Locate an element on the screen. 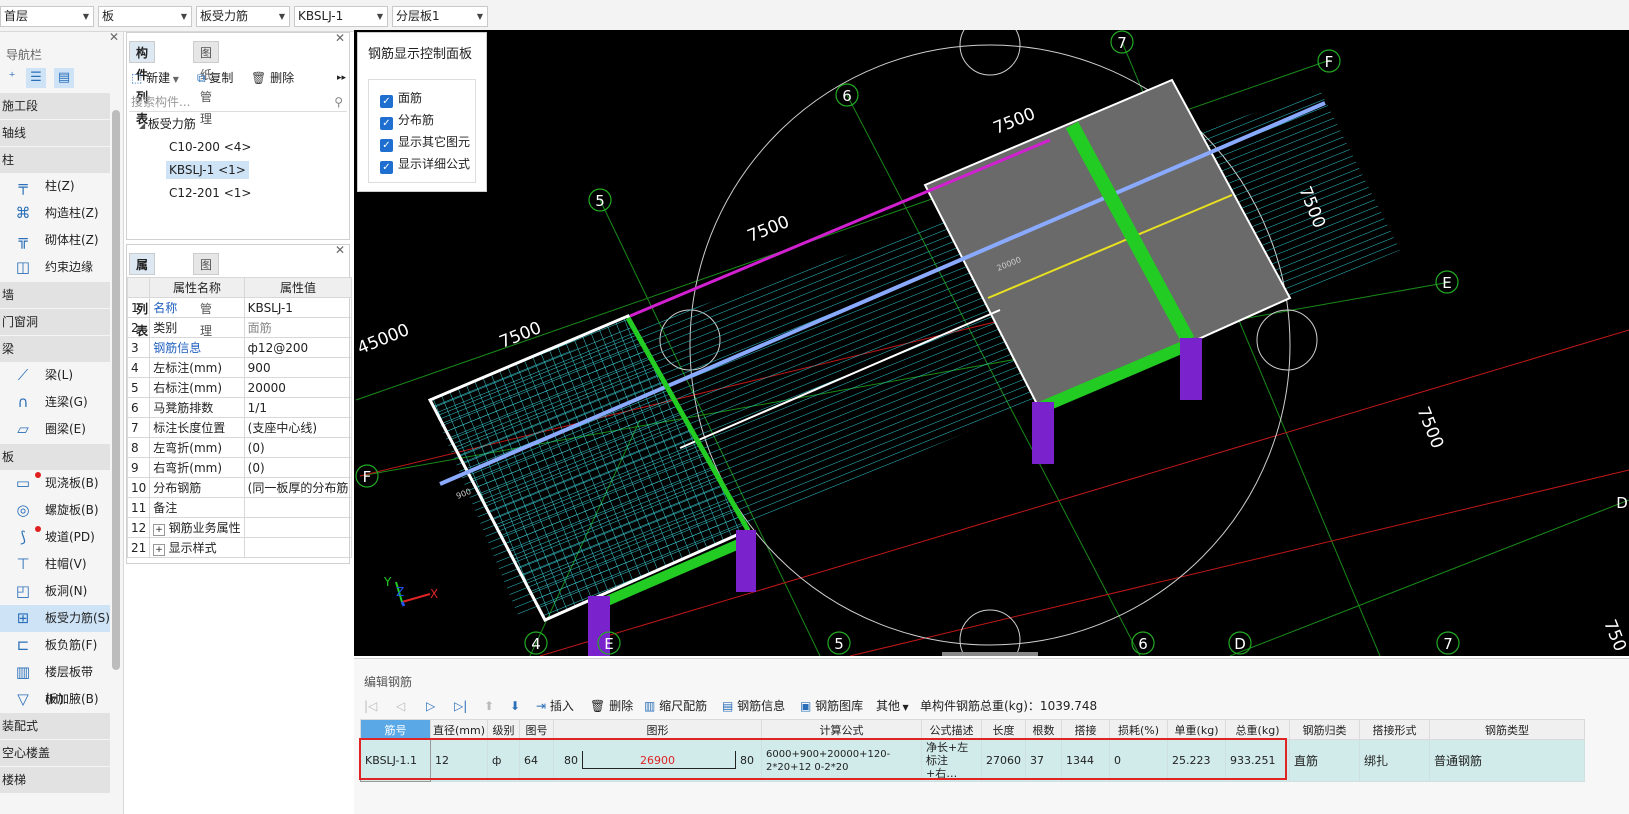  tab-layer-management: 图层管理 is located at coordinates (206, 295).